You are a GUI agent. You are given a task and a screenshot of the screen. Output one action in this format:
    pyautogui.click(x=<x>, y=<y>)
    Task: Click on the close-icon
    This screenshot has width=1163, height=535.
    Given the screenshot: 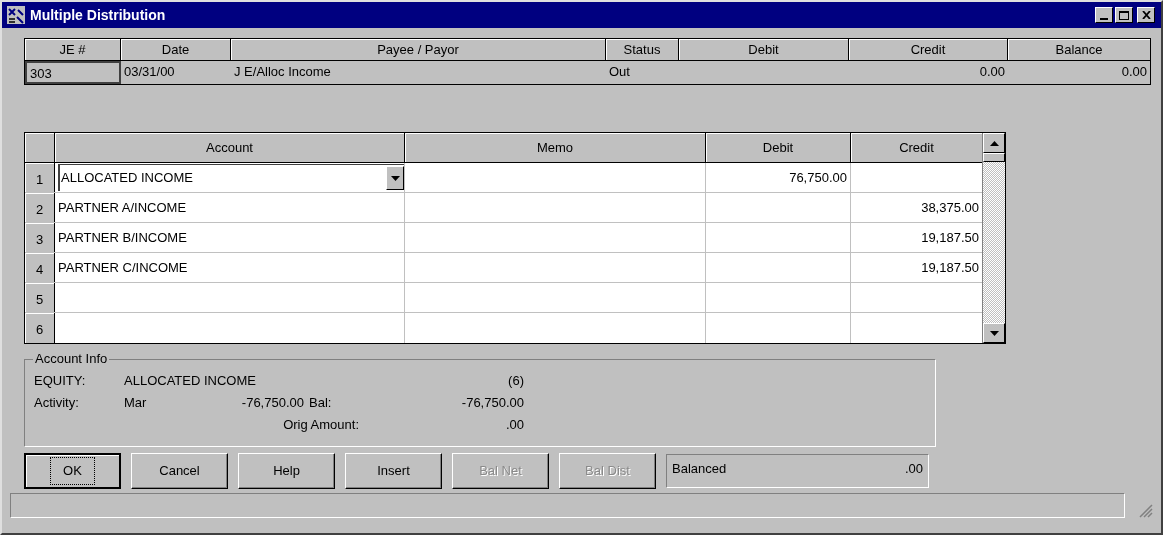 What is the action you would take?
    pyautogui.click(x=1146, y=15)
    